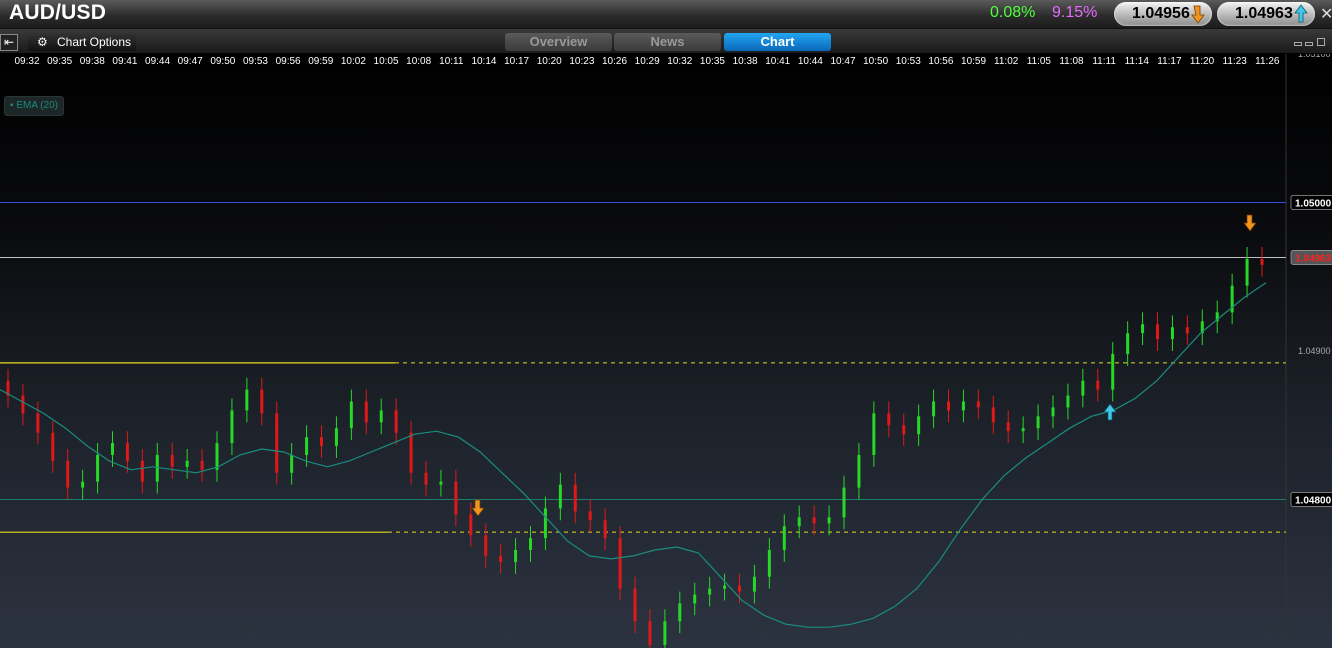  I want to click on x-tick-label: 09:35, so click(59, 61).